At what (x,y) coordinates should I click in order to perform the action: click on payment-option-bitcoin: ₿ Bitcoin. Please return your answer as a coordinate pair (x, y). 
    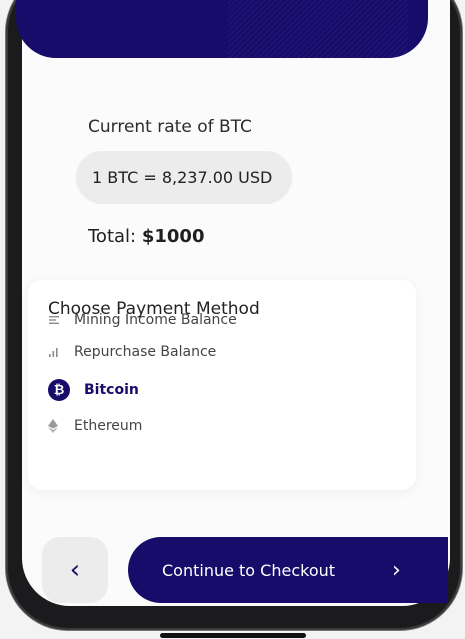
    Looking at the image, I should click on (93, 390).